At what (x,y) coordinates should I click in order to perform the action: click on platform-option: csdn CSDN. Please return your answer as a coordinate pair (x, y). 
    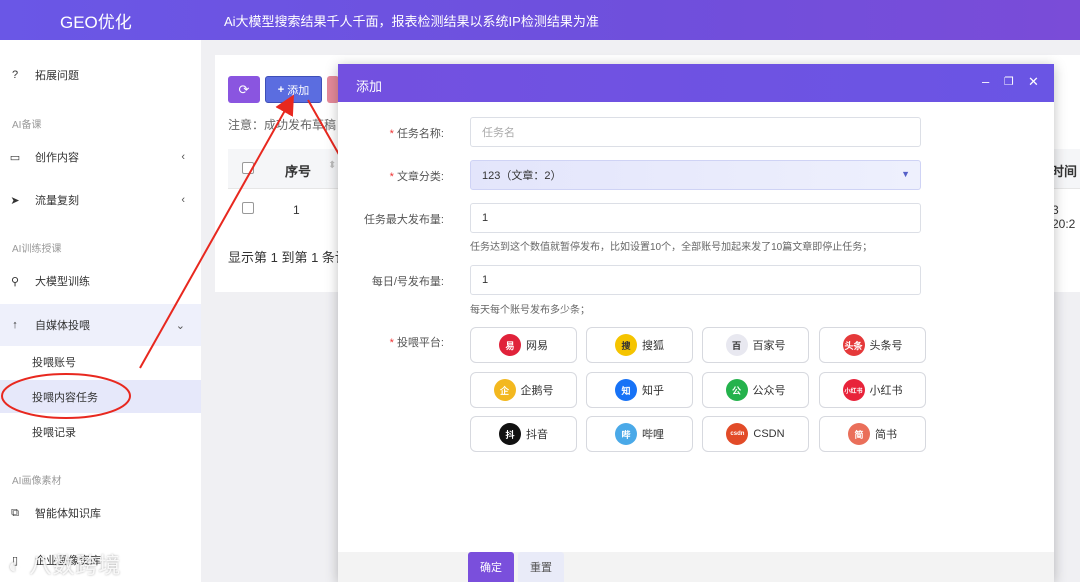
    Looking at the image, I should click on (755, 434).